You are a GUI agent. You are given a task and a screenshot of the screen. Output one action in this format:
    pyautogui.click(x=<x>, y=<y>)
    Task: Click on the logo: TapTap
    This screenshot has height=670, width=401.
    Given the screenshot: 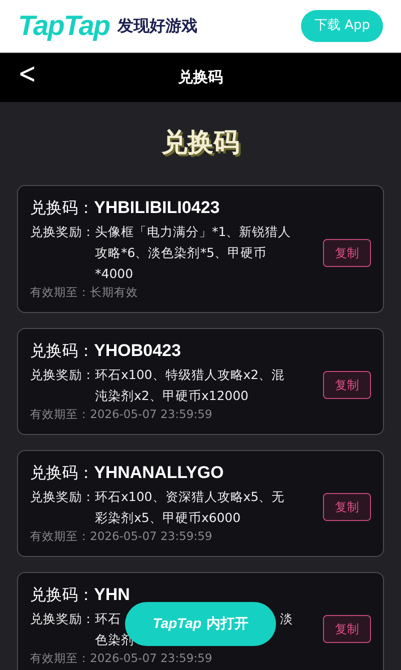 What is the action you would take?
    pyautogui.click(x=64, y=26)
    